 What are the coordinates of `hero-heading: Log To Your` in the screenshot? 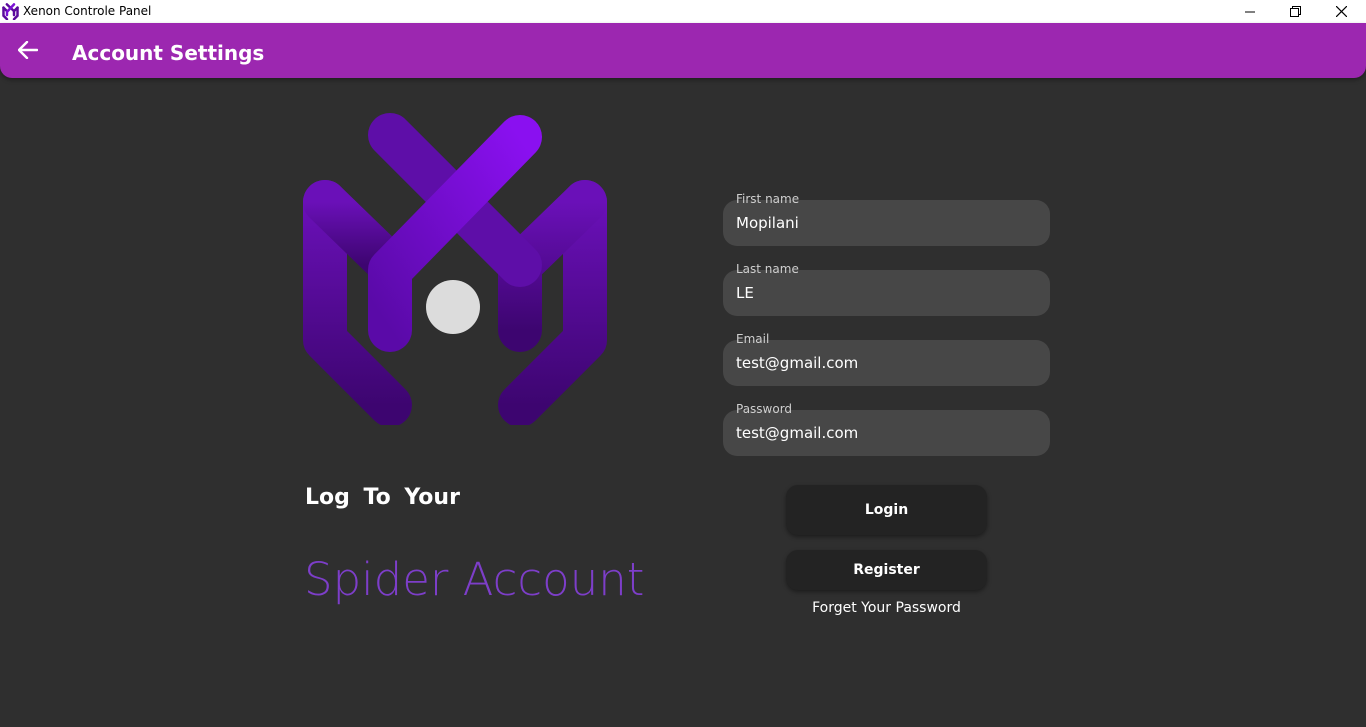 It's located at (382, 497).